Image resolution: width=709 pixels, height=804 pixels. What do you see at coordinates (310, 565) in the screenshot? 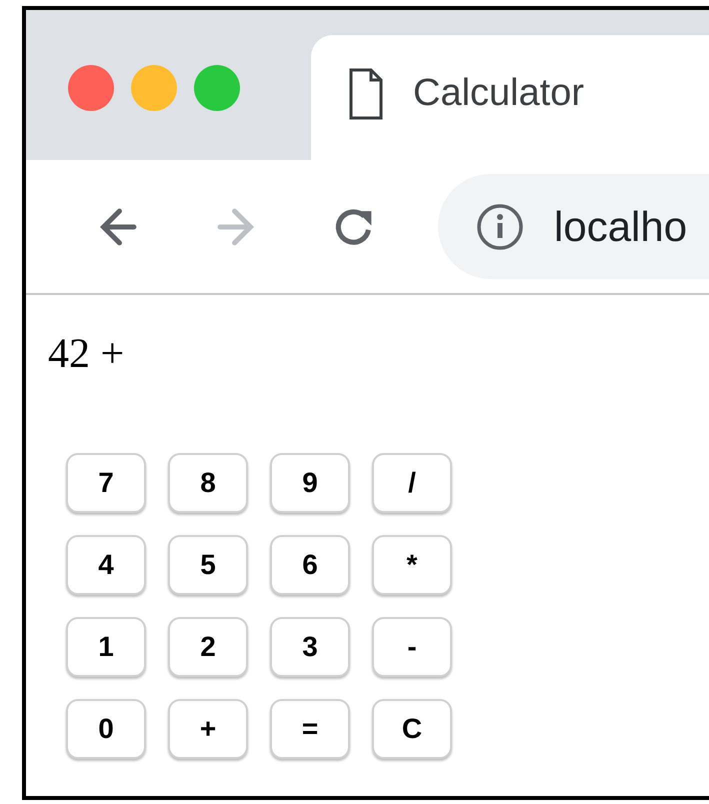
I see `calculator-key: 6` at bounding box center [310, 565].